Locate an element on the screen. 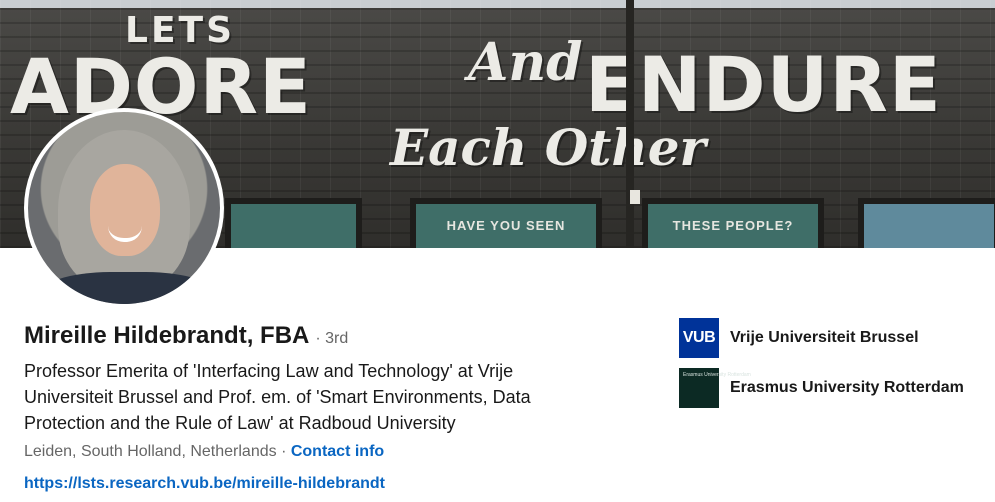 The height and width of the screenshot is (502, 995). organization-name: Vrije Universiteit Brussel is located at coordinates (824, 337).